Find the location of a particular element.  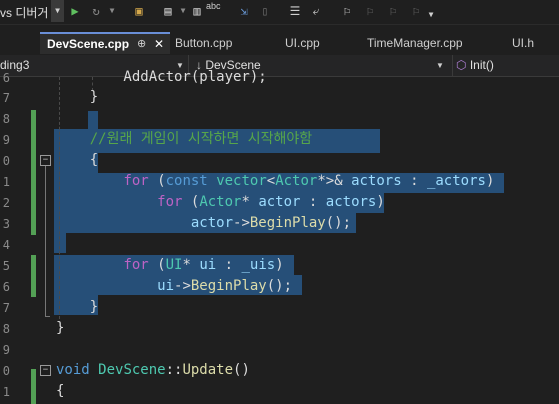

clipboard-icon: ▥ is located at coordinates (197, 11).